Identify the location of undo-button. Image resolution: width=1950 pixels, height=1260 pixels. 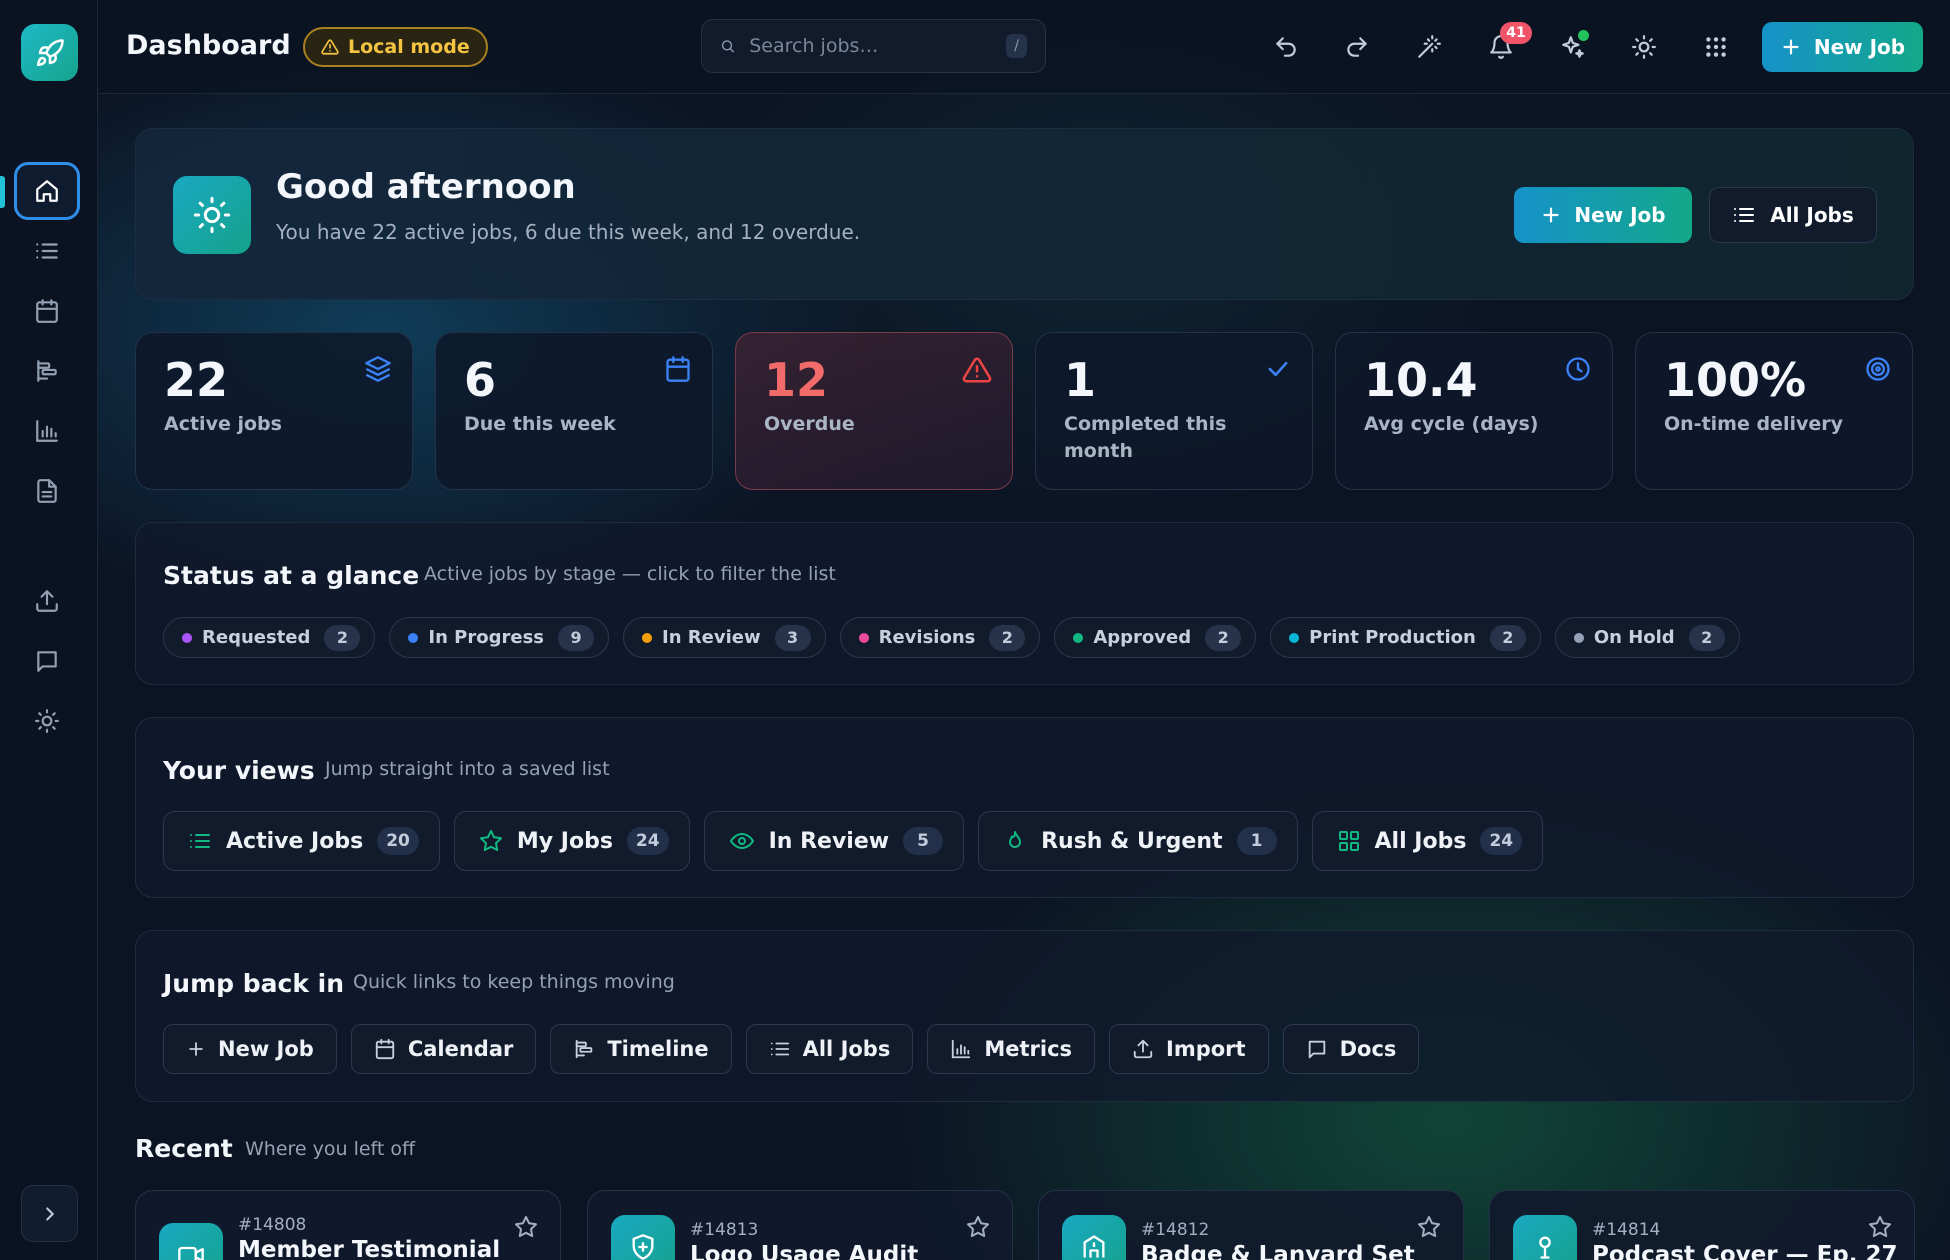
(1286, 47).